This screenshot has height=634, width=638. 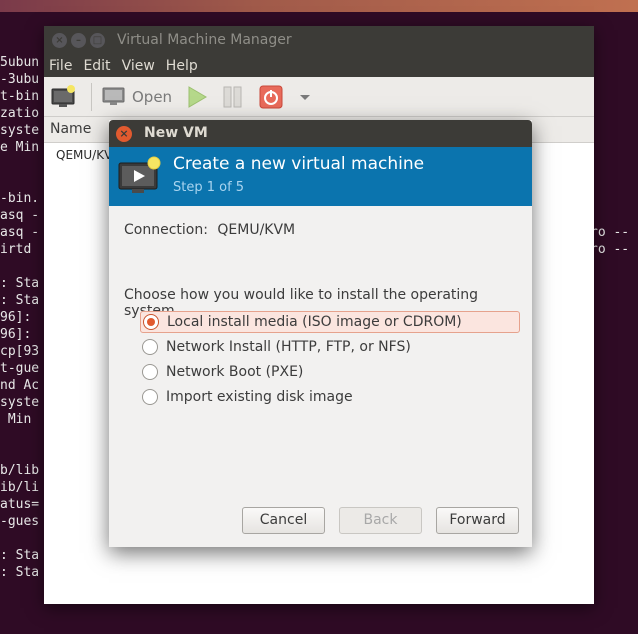 What do you see at coordinates (330, 372) in the screenshot?
I see `radio-network-boot: Network Boot (PXE)` at bounding box center [330, 372].